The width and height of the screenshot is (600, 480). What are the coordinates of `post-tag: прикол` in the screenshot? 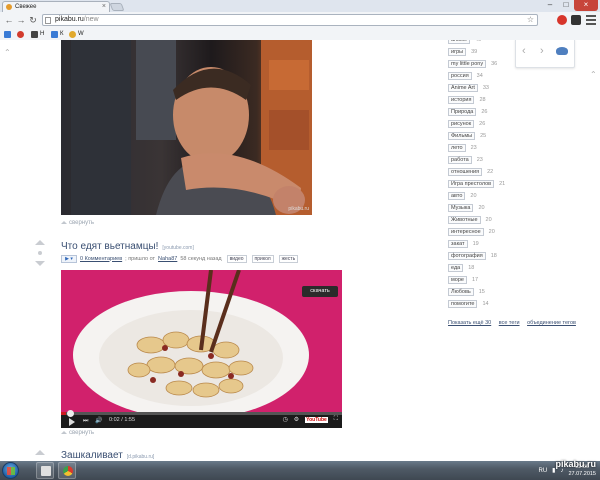 It's located at (262, 258).